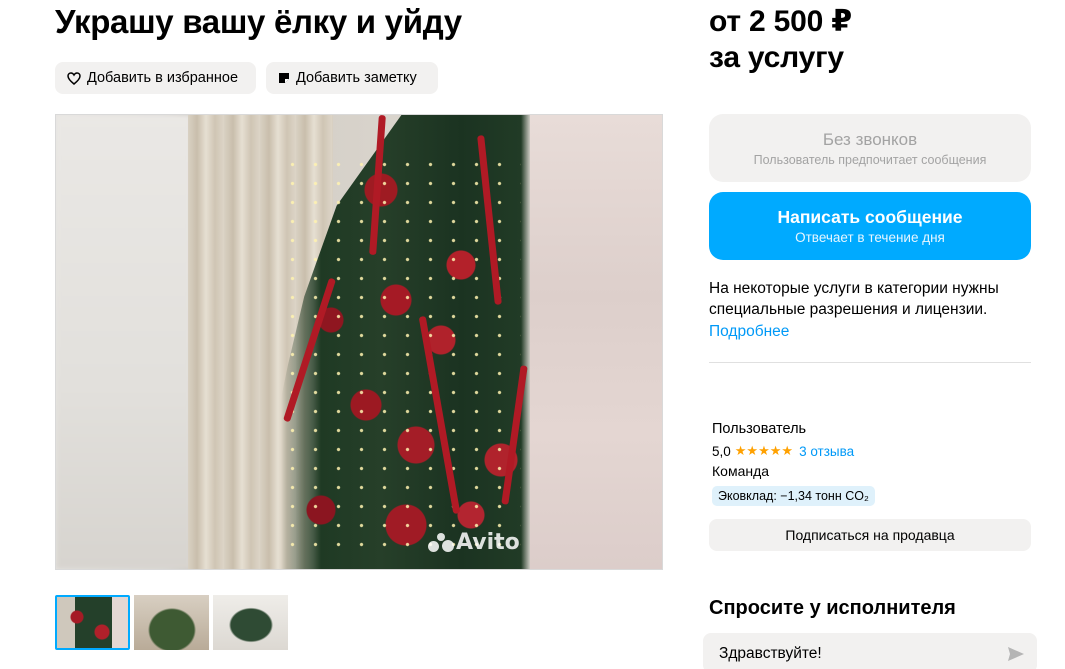 The width and height of the screenshot is (1065, 669). Describe the element at coordinates (741, 471) in the screenshot. I see `seller-type: Команда` at that location.